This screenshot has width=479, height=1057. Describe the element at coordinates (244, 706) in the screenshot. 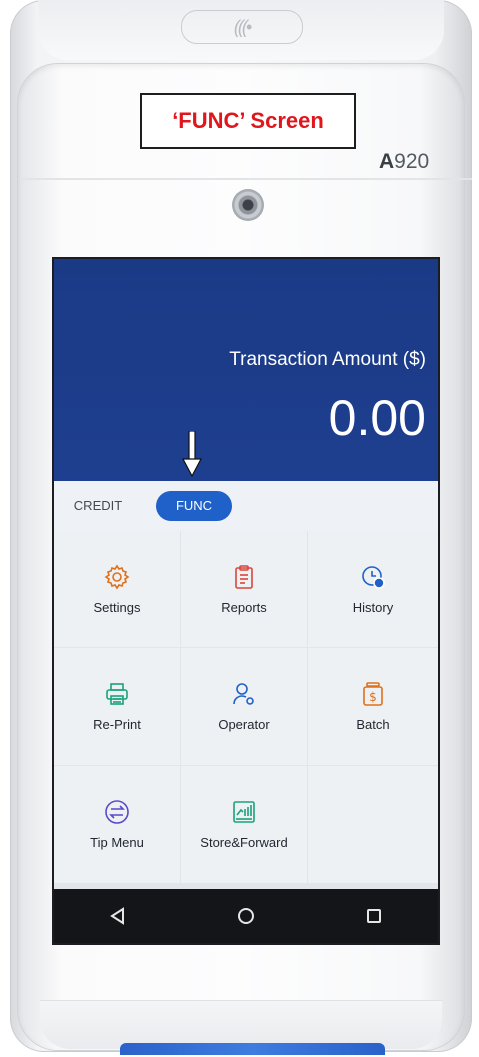

I see `operator-button: Operator` at that location.